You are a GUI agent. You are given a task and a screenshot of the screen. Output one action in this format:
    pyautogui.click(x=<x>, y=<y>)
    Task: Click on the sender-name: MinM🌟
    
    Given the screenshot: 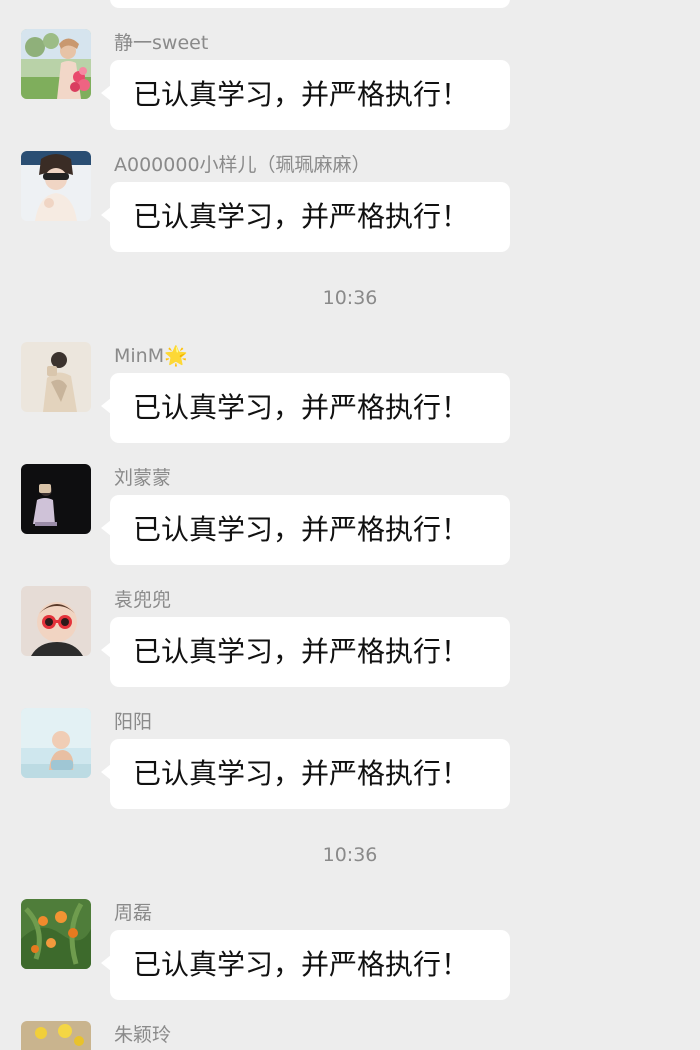 What is the action you would take?
    pyautogui.click(x=151, y=356)
    